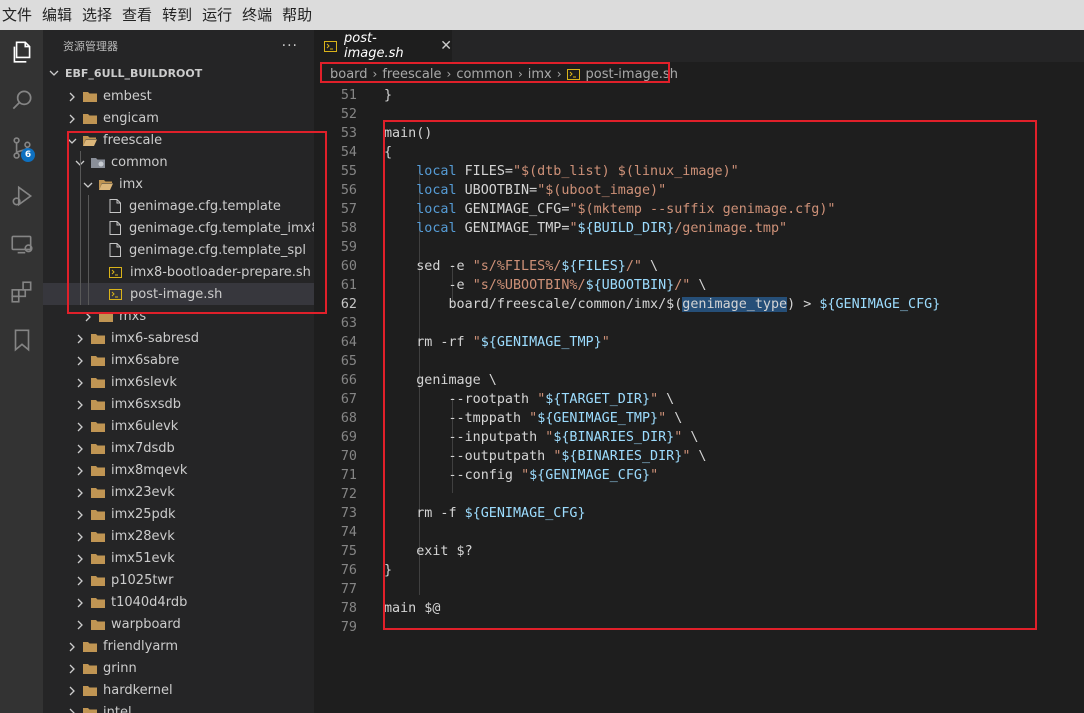  Describe the element at coordinates (540, 74) in the screenshot. I see `breadcrumb-item: imx` at that location.